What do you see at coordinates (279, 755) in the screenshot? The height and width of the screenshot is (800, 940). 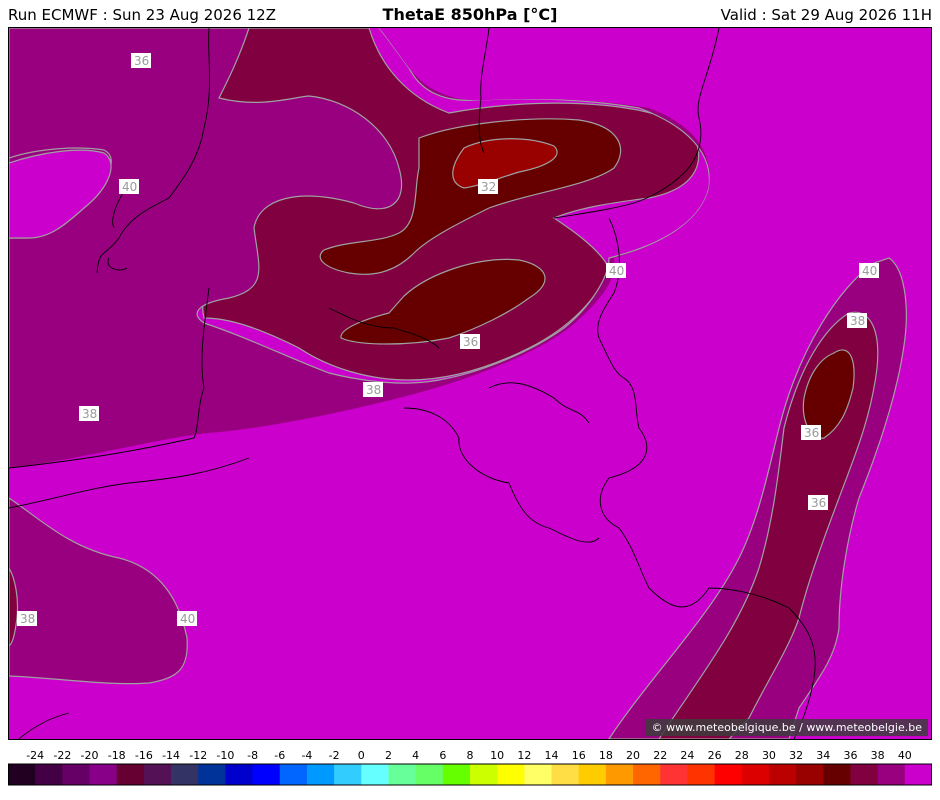 I see `legend-tick-label: -6` at bounding box center [279, 755].